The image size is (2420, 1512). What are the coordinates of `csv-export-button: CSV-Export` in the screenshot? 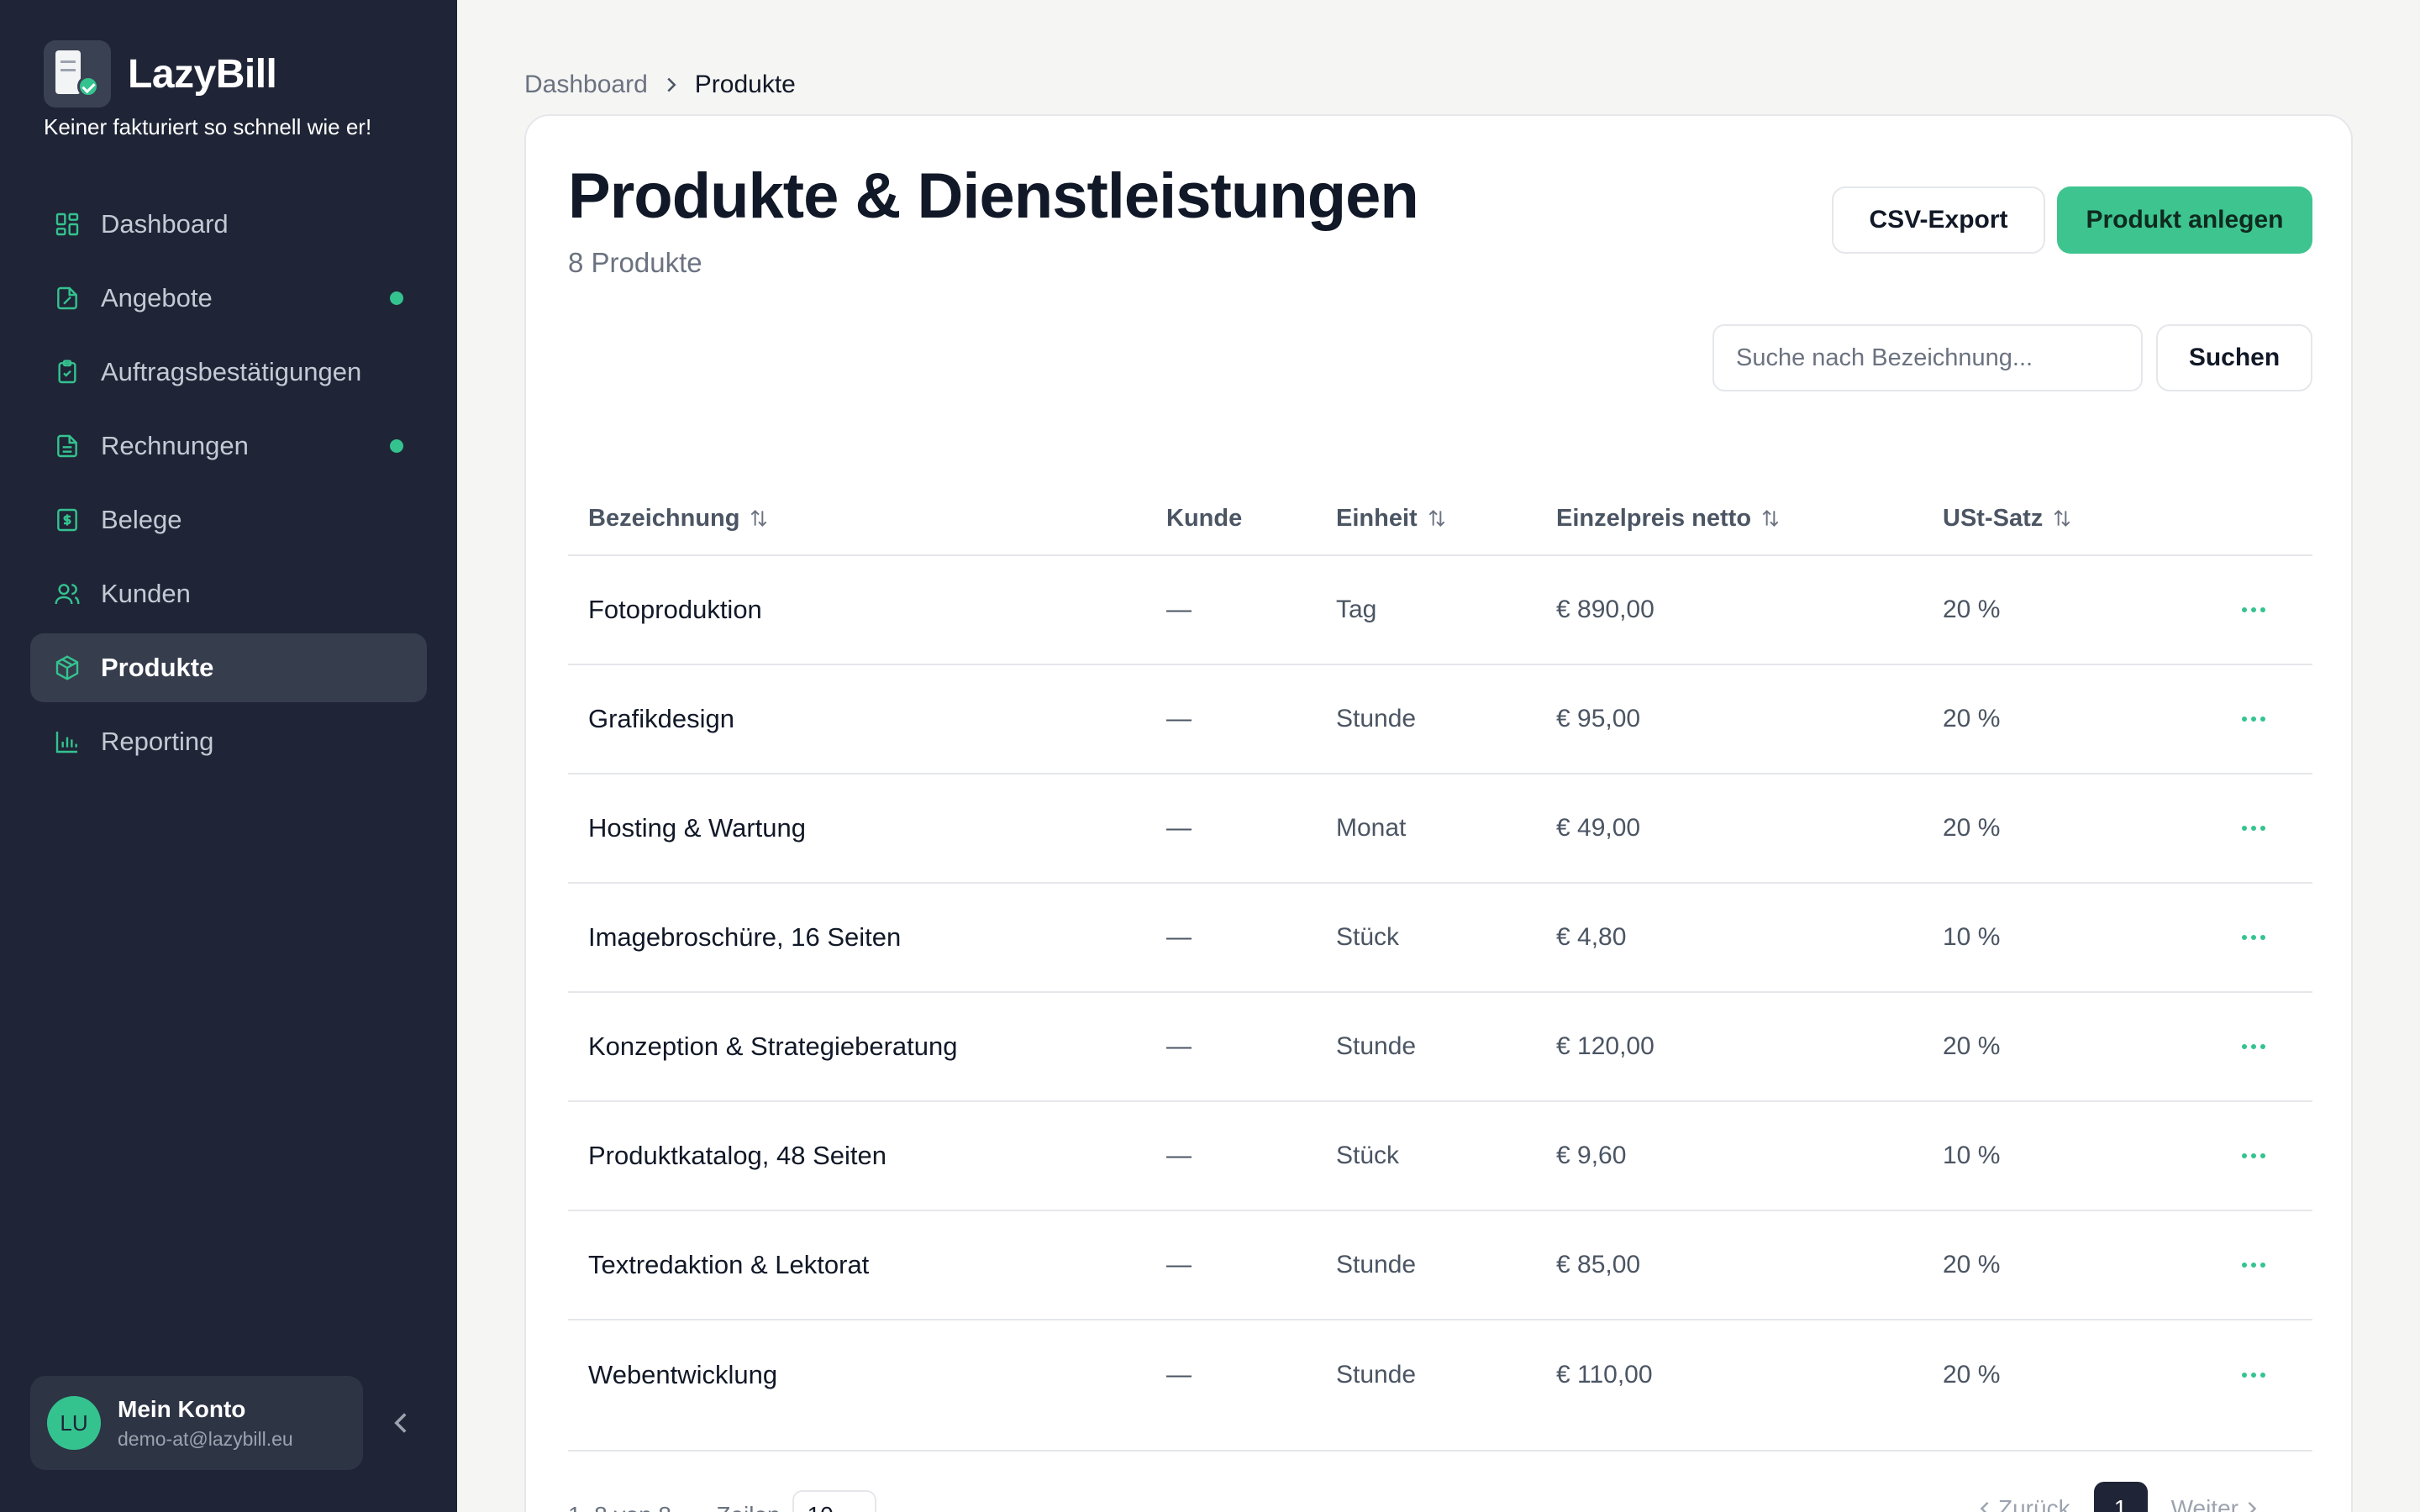 It's located at (1938, 220).